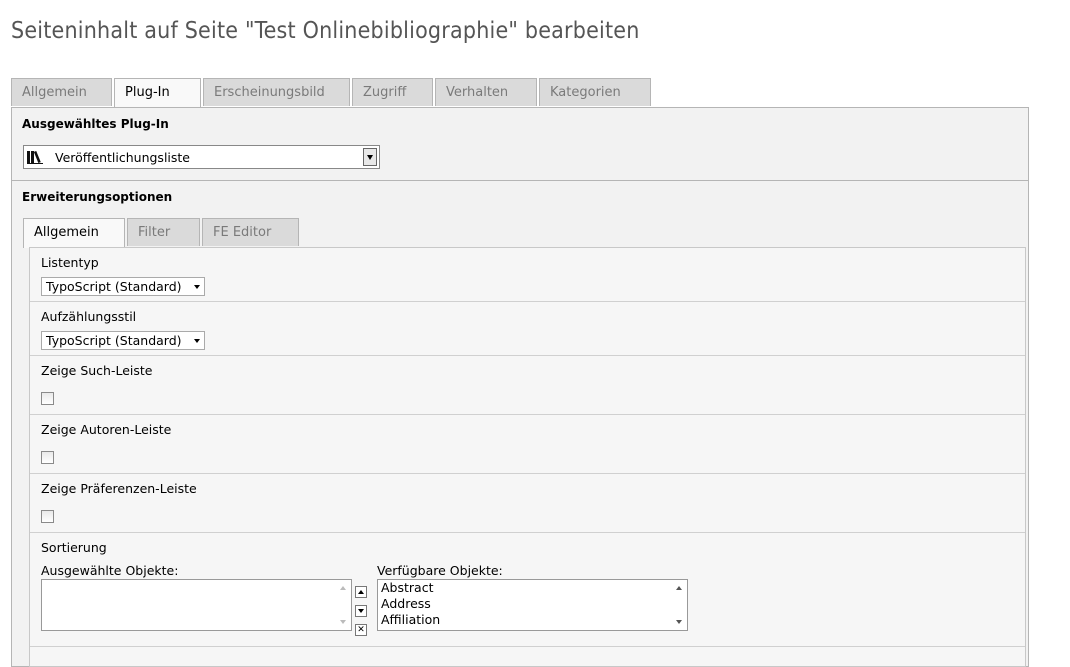 The height and width of the screenshot is (667, 1070). I want to click on arrow-down-icon, so click(361, 611).